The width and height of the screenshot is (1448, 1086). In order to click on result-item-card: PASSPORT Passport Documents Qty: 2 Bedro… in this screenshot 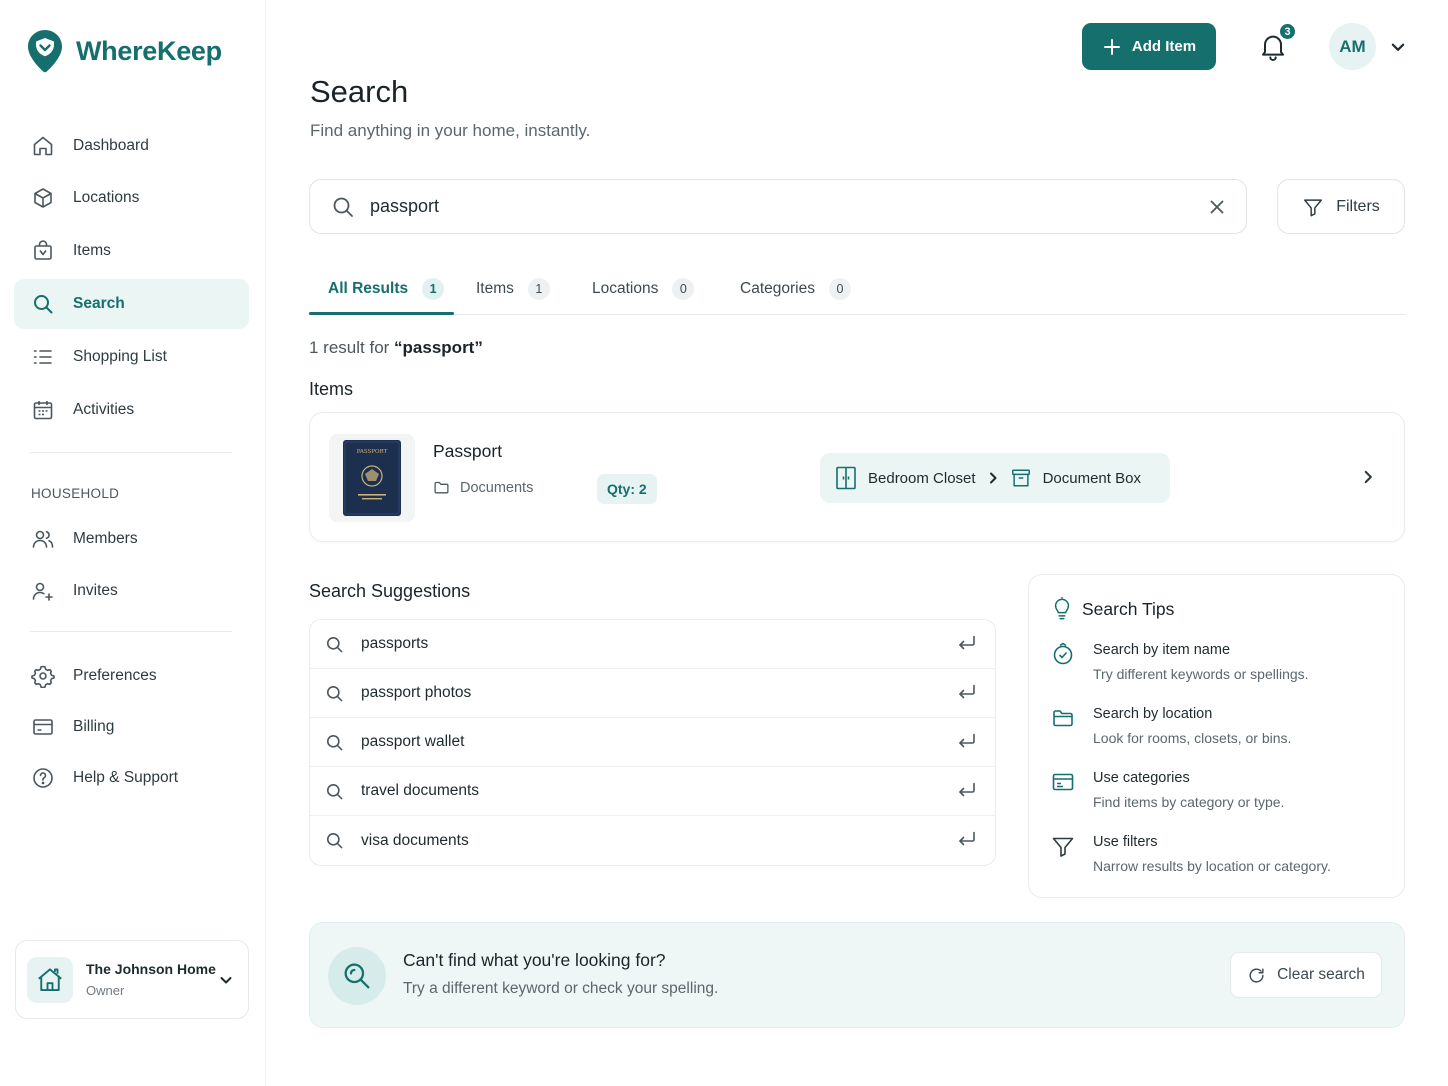, I will do `click(857, 477)`.